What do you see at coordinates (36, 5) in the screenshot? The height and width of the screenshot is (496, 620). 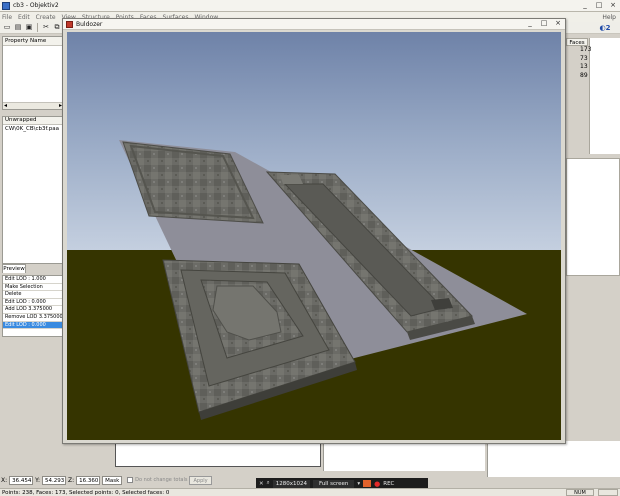 I see `window-title: cb3 - Objektiv2` at bounding box center [36, 5].